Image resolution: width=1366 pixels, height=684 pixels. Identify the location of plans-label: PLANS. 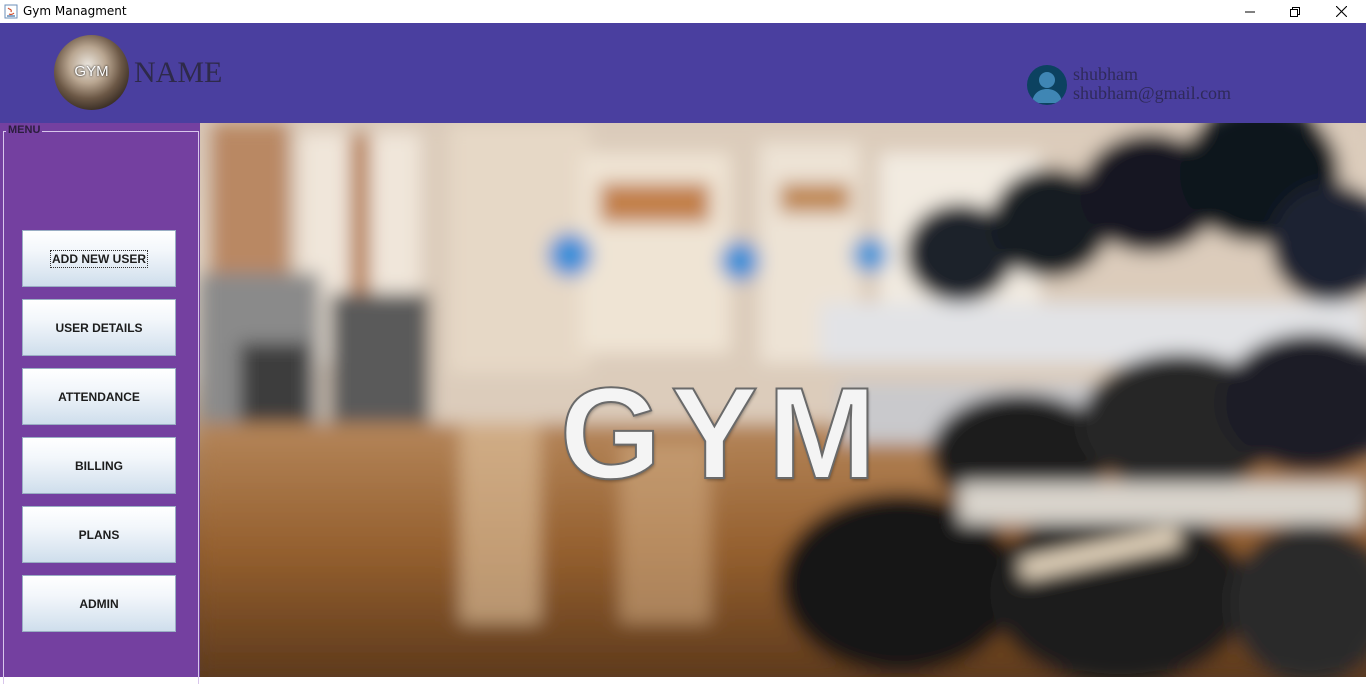
(99, 534).